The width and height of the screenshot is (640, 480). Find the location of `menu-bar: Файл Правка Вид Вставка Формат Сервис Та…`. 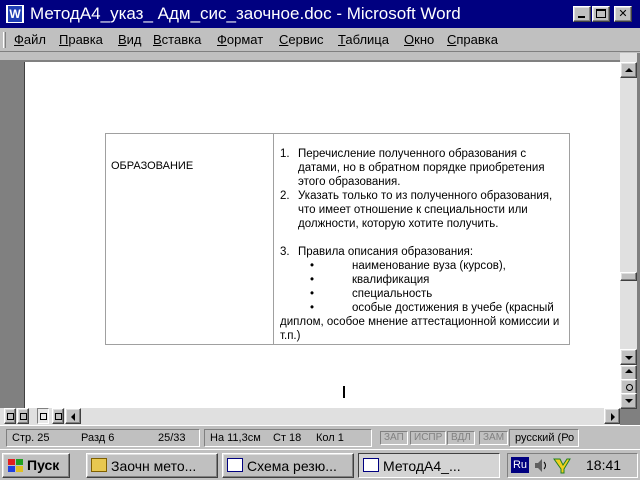

menu-bar: Файл Правка Вид Вставка Формат Сервис Та… is located at coordinates (320, 40).